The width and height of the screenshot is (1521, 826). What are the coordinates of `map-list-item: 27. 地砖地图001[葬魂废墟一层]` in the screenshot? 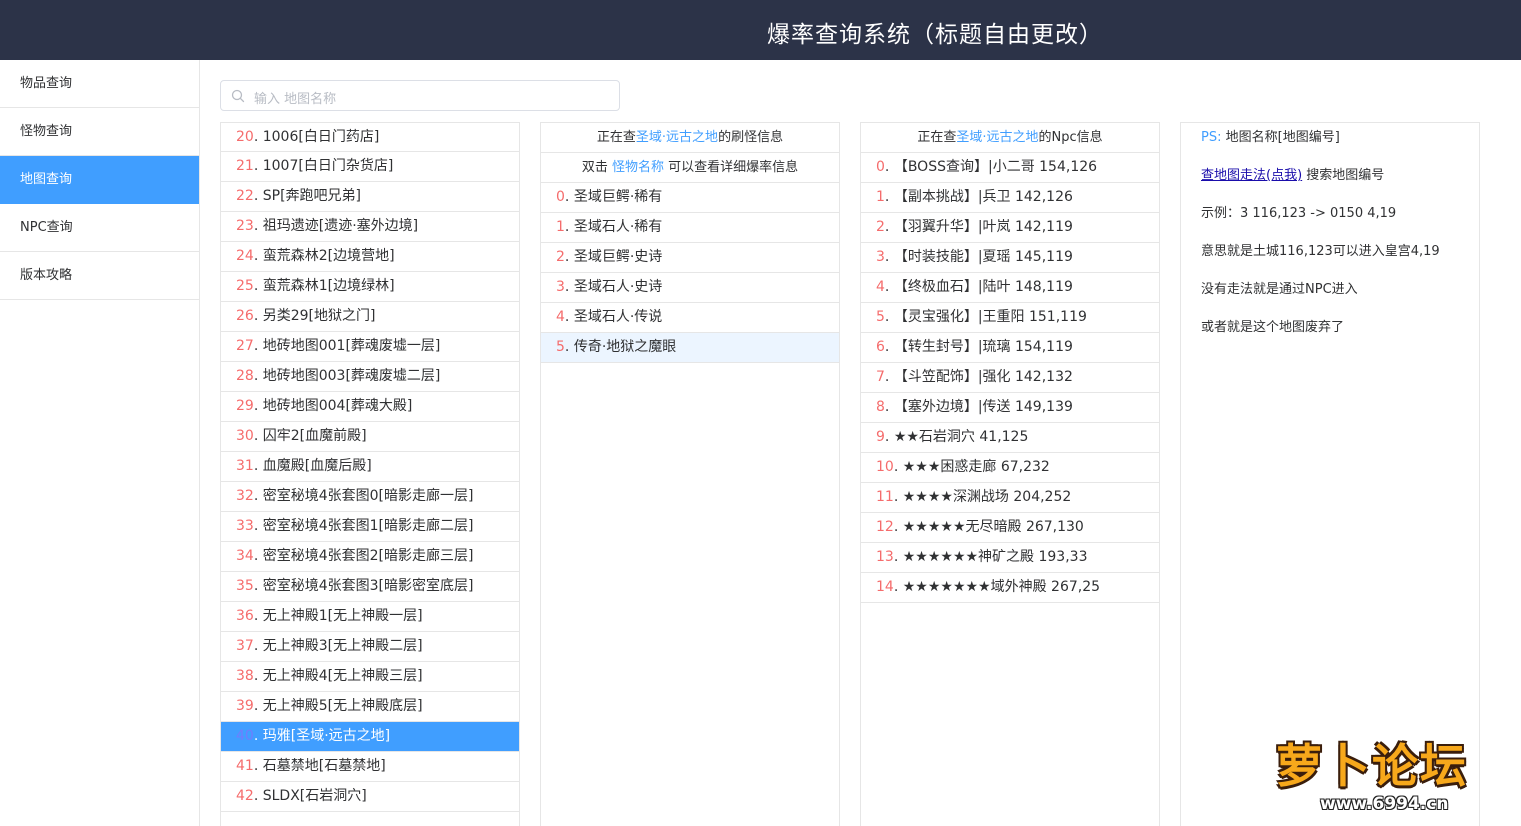 It's located at (370, 347).